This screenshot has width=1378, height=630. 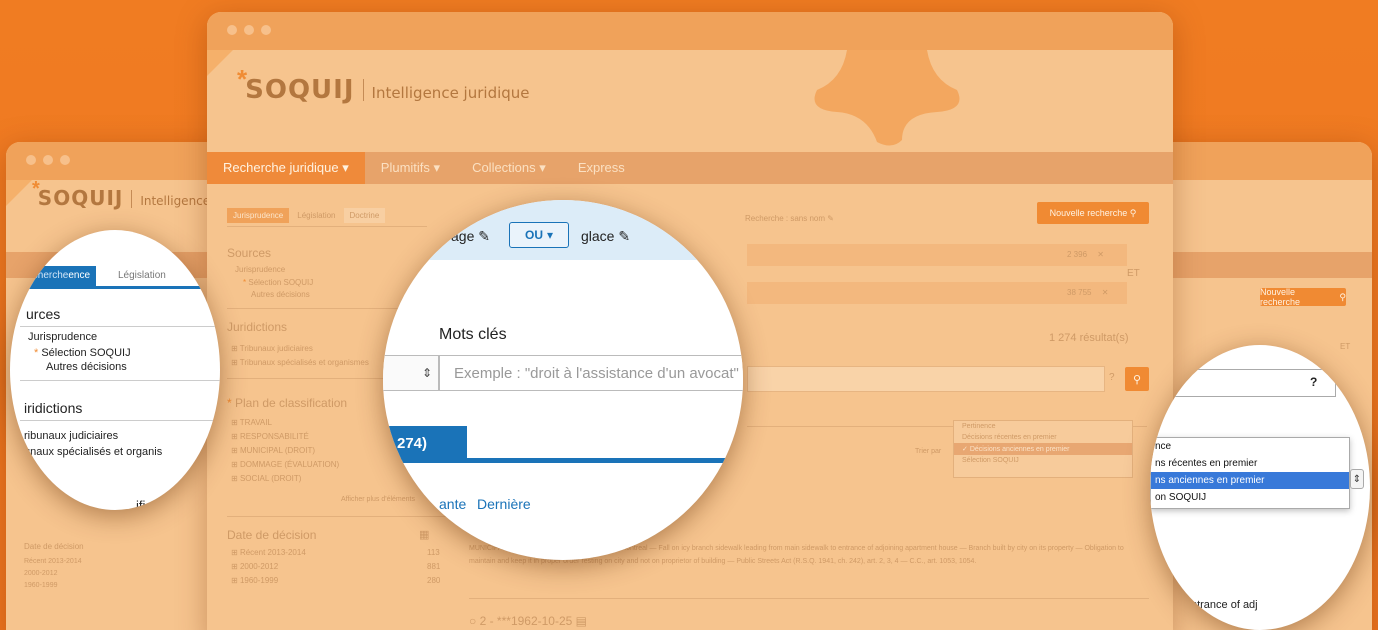 What do you see at coordinates (434, 580) in the screenshot?
I see `date-row-count: 280` at bounding box center [434, 580].